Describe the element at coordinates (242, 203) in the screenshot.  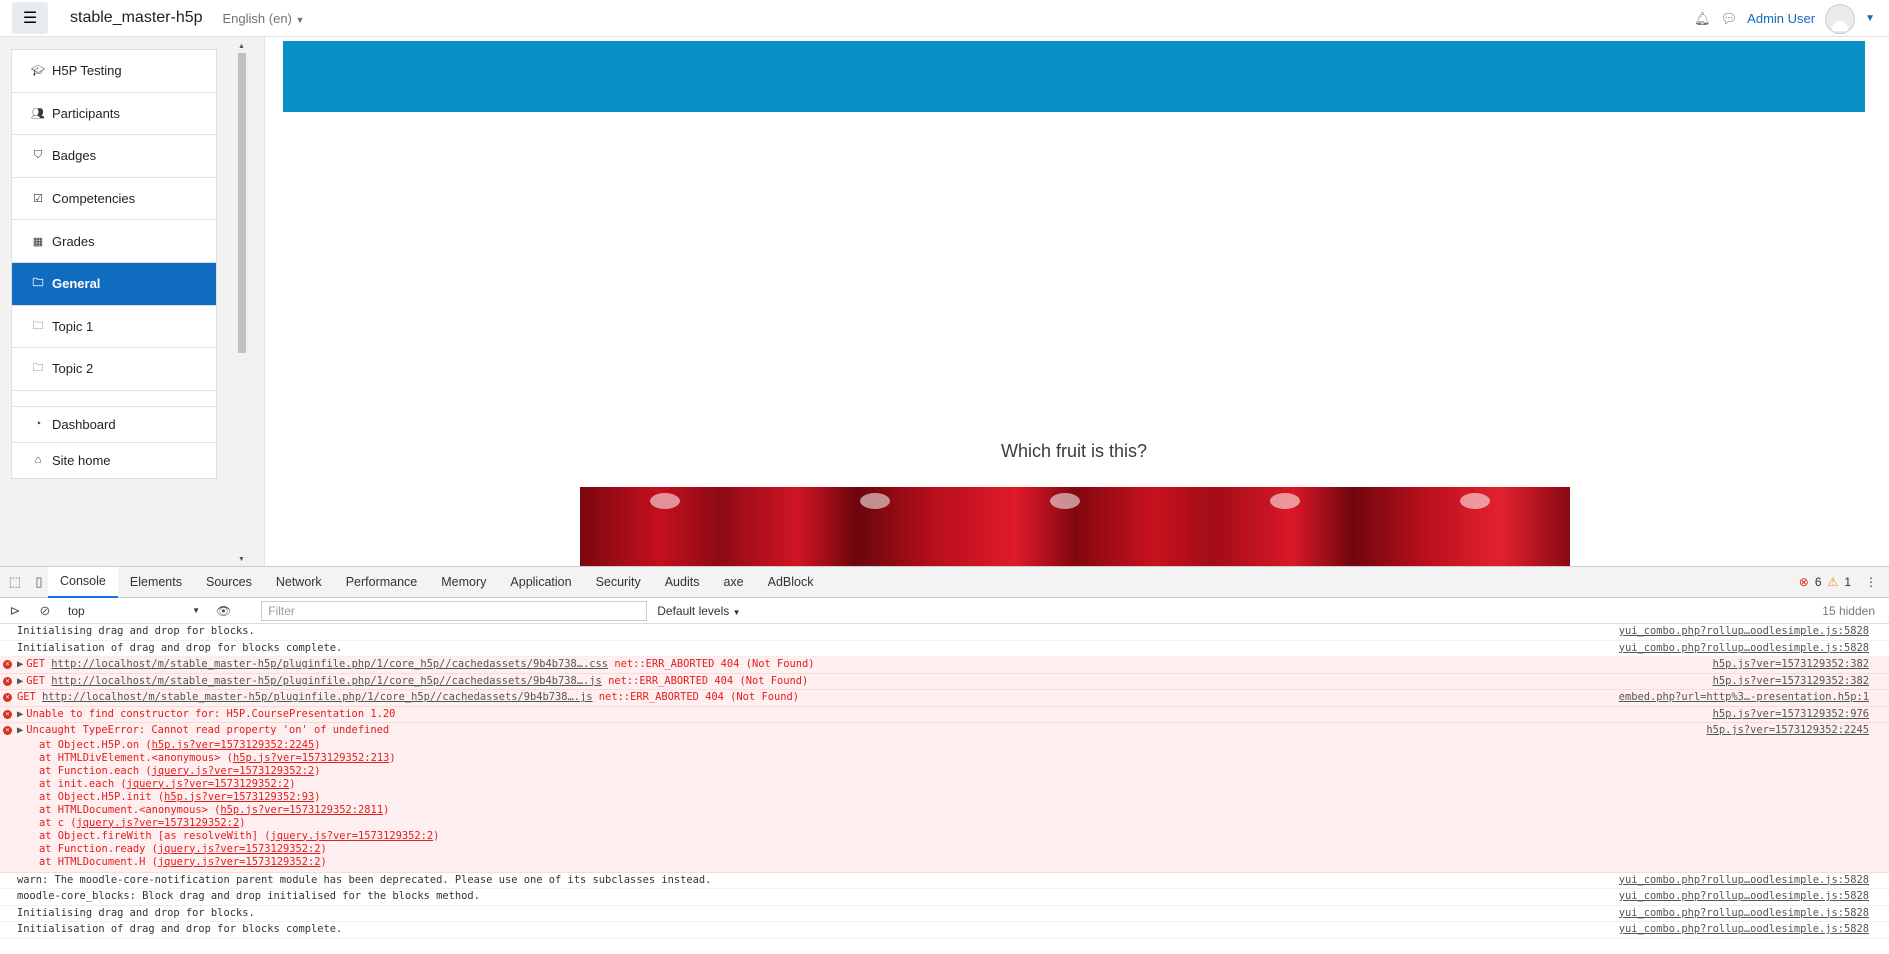
I see `scrollbar-thumb` at that location.